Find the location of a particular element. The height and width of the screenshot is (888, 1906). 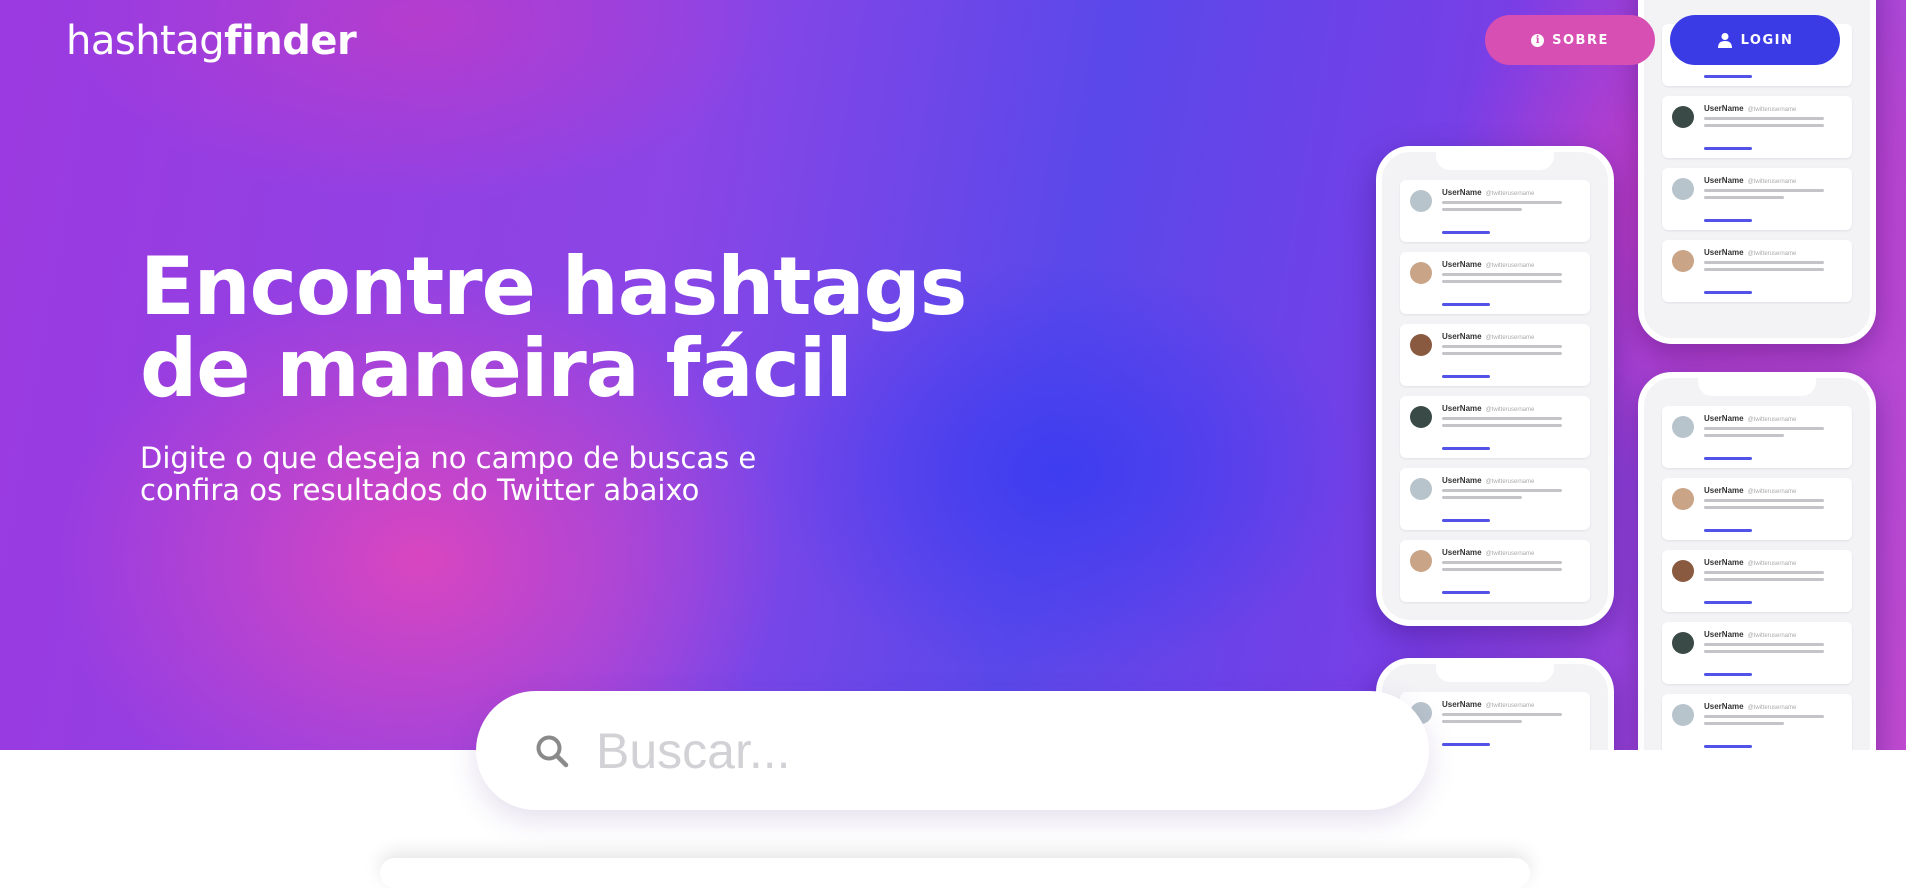

search-bar is located at coordinates (952, 750).